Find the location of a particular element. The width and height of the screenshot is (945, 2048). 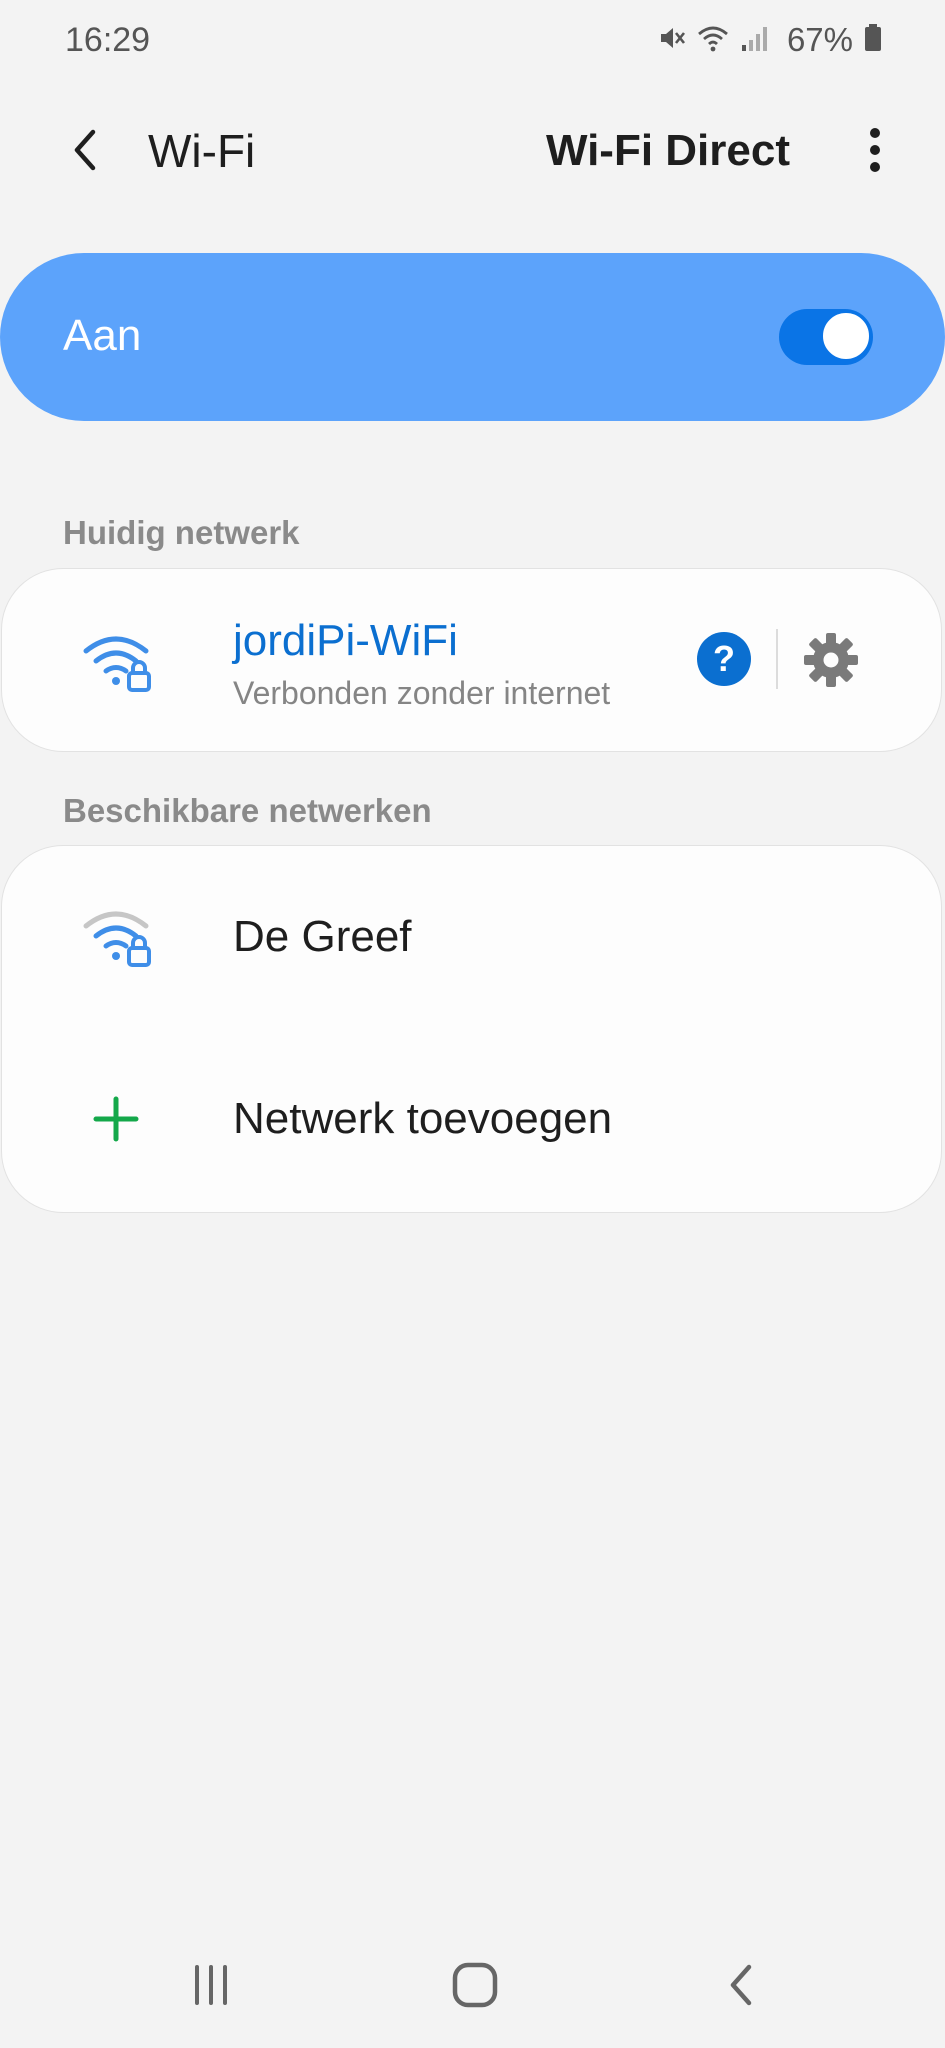

home-button is located at coordinates (475, 1985).